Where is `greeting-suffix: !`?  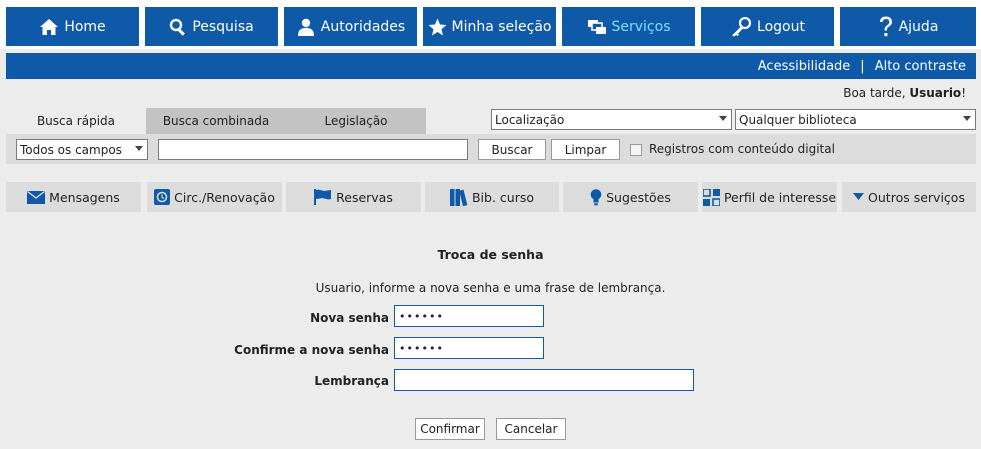 greeting-suffix: ! is located at coordinates (963, 93).